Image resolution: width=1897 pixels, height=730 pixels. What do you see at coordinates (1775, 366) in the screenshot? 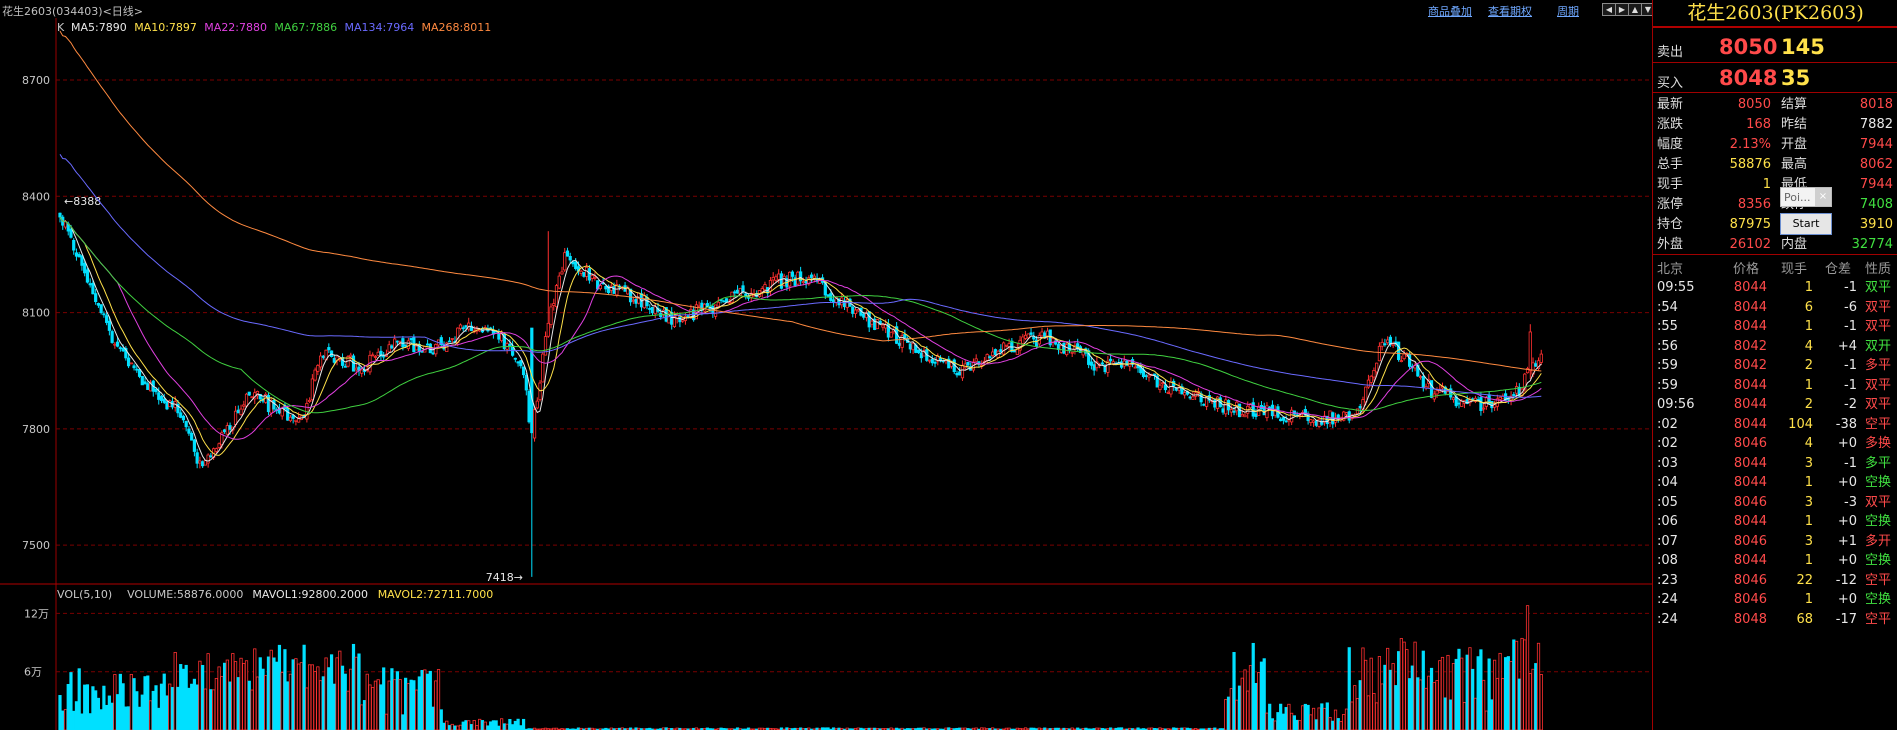
I see `tick-row: :59 8042 2 -1 多平` at bounding box center [1775, 366].